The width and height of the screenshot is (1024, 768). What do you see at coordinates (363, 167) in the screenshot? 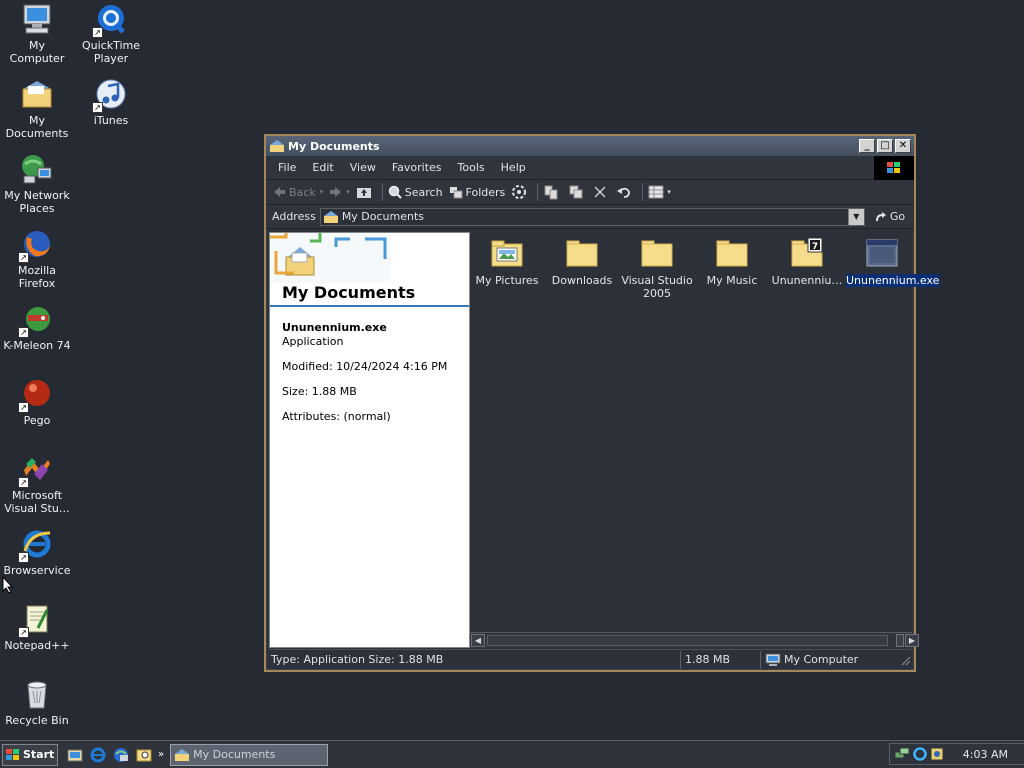
I see `menu-view: View` at bounding box center [363, 167].